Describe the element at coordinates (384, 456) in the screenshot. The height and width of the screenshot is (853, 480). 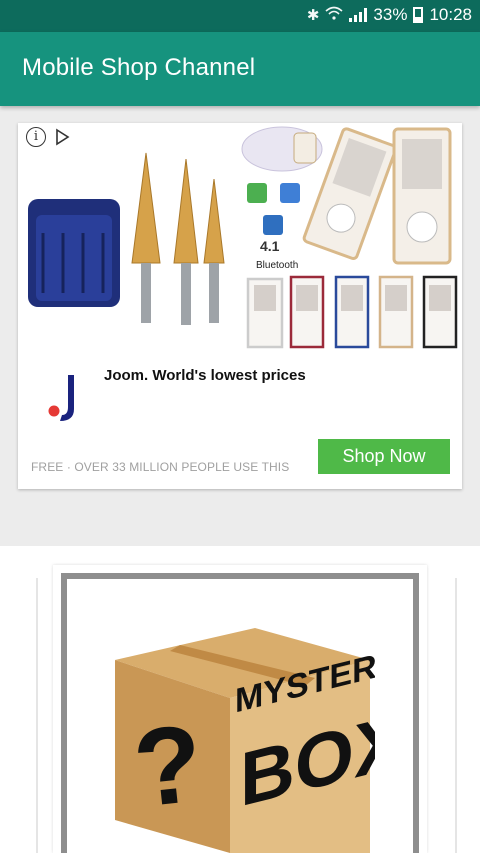
I see `shop-now-button: Shop Now` at that location.